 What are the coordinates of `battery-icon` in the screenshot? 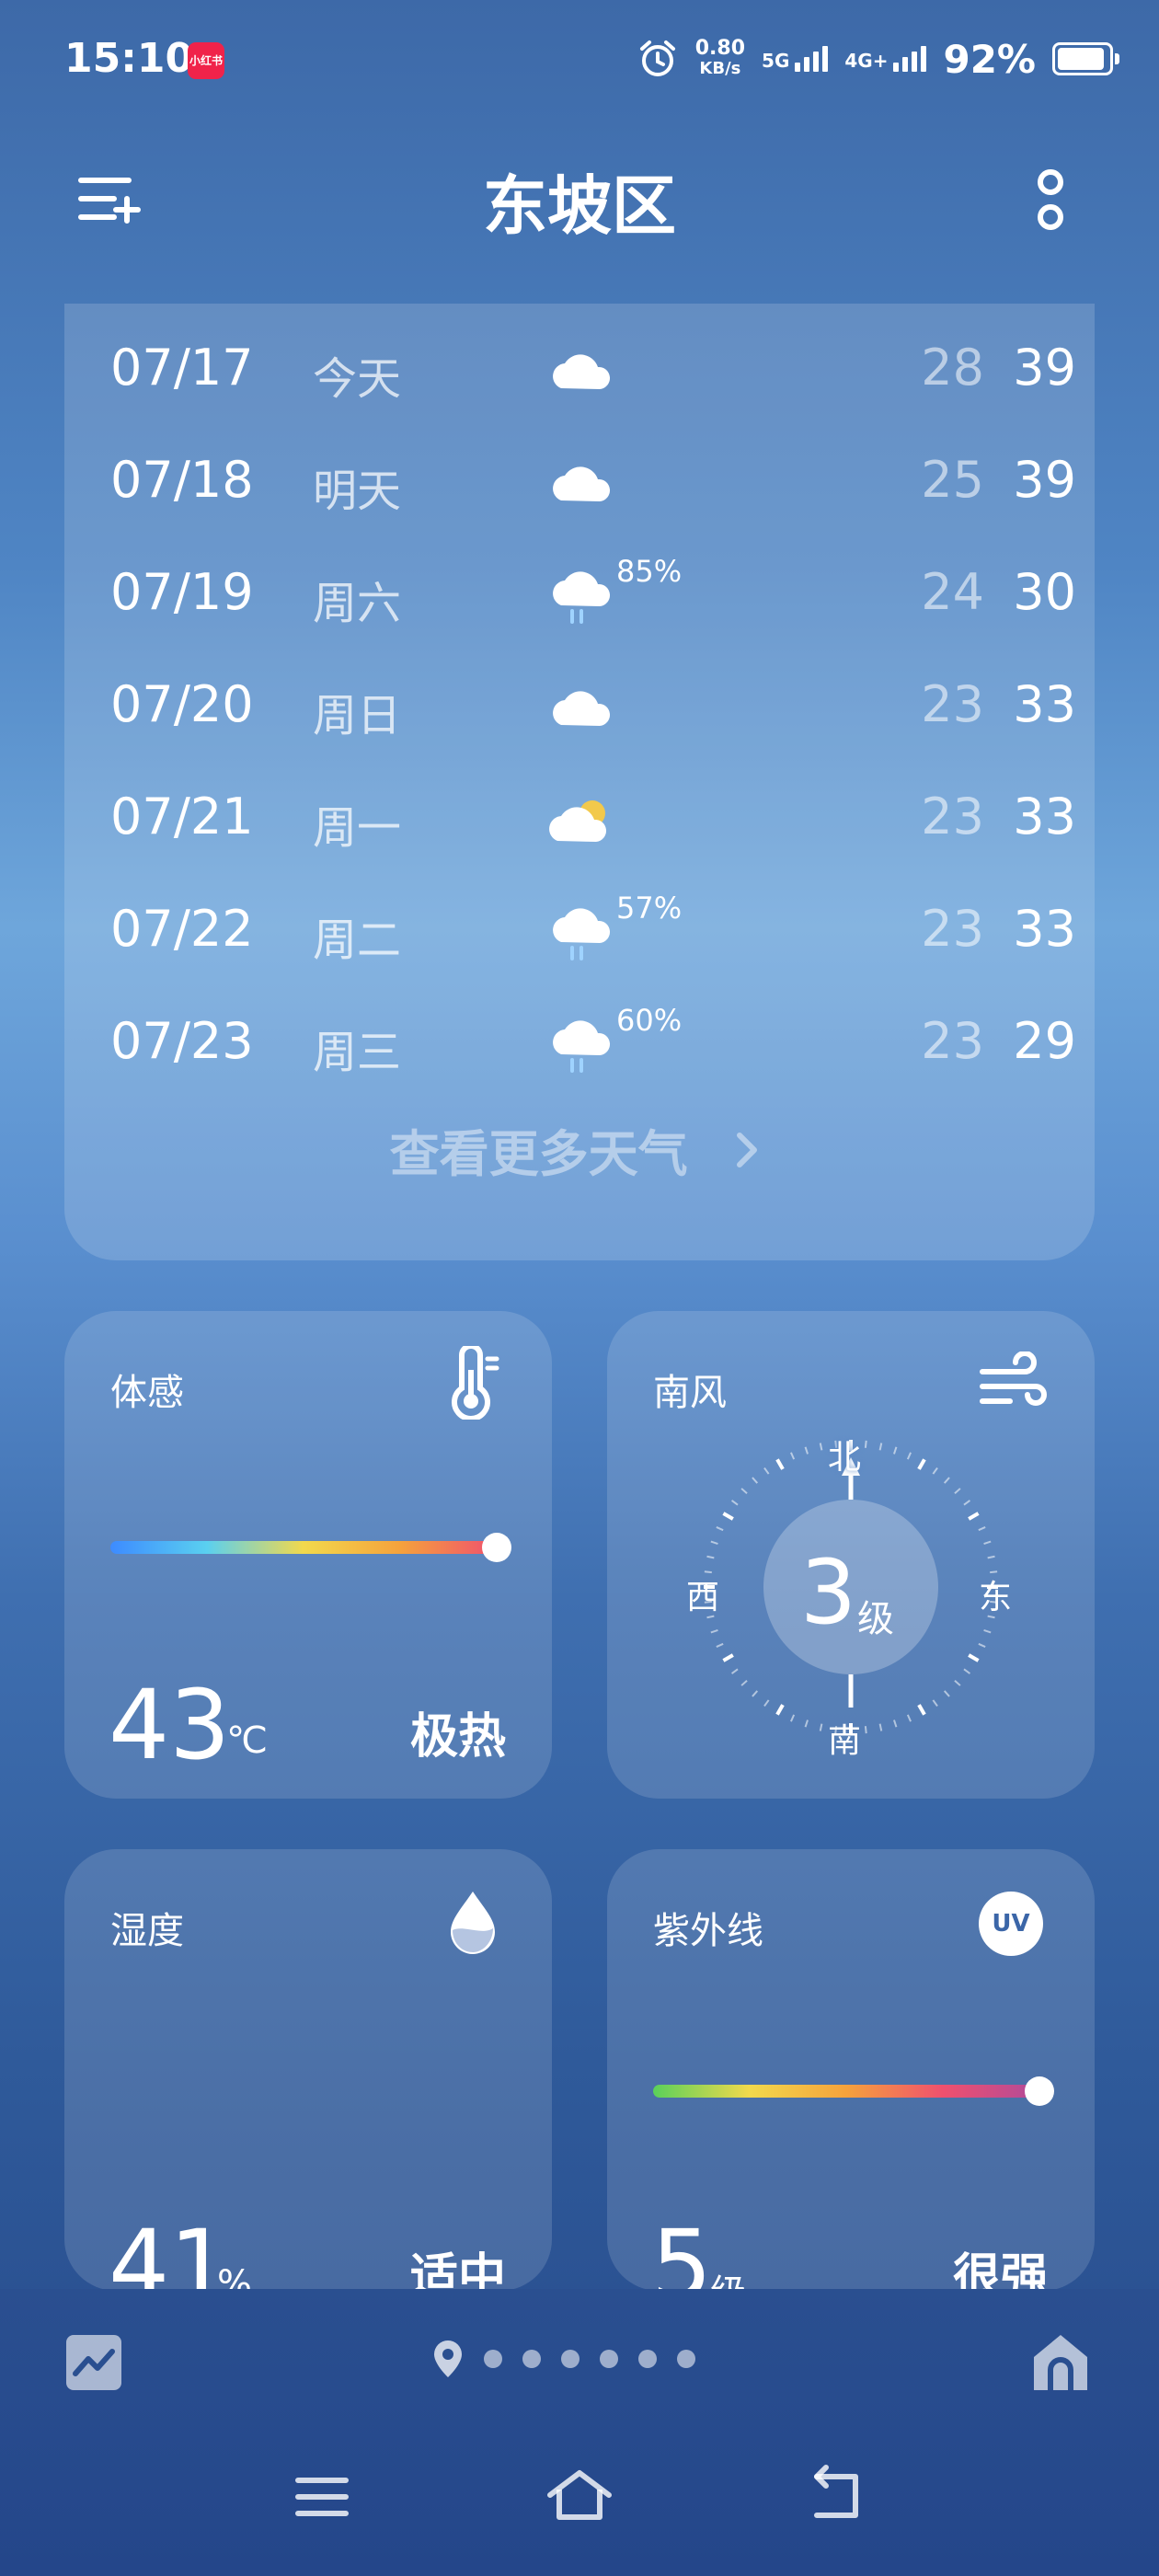 It's located at (1085, 58).